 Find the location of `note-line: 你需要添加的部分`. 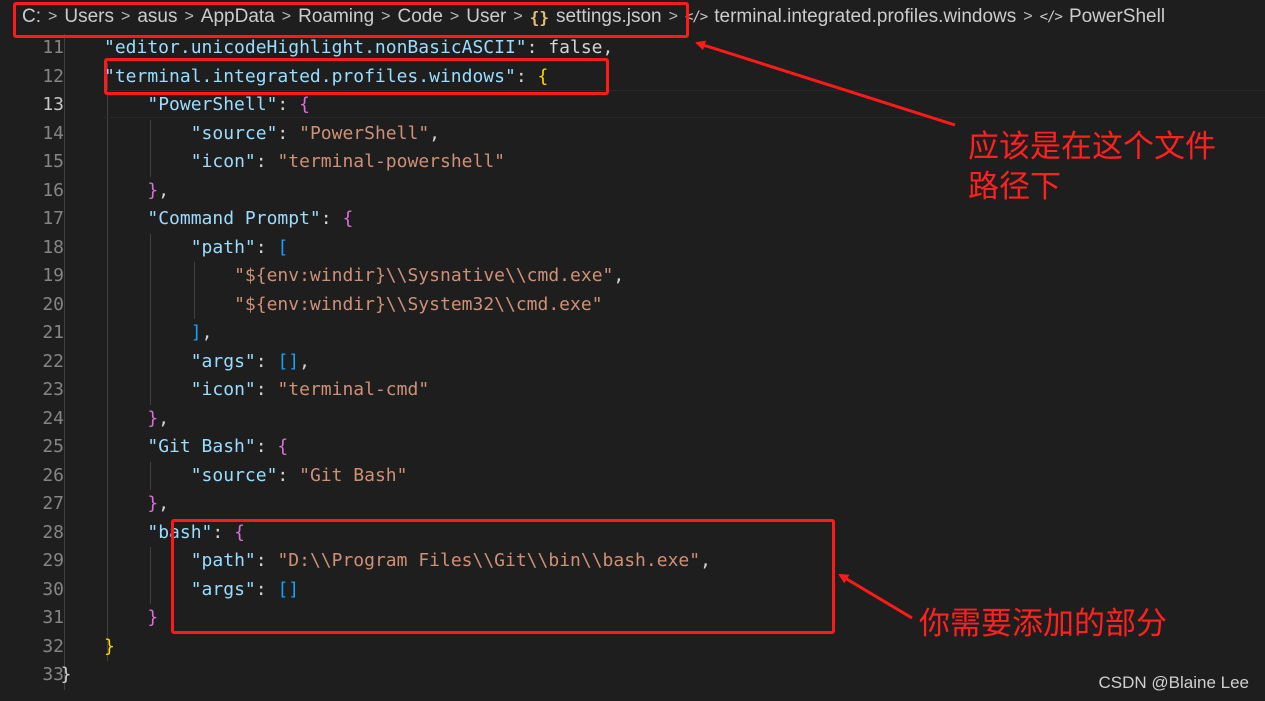

note-line: 你需要添加的部分 is located at coordinates (1043, 624).